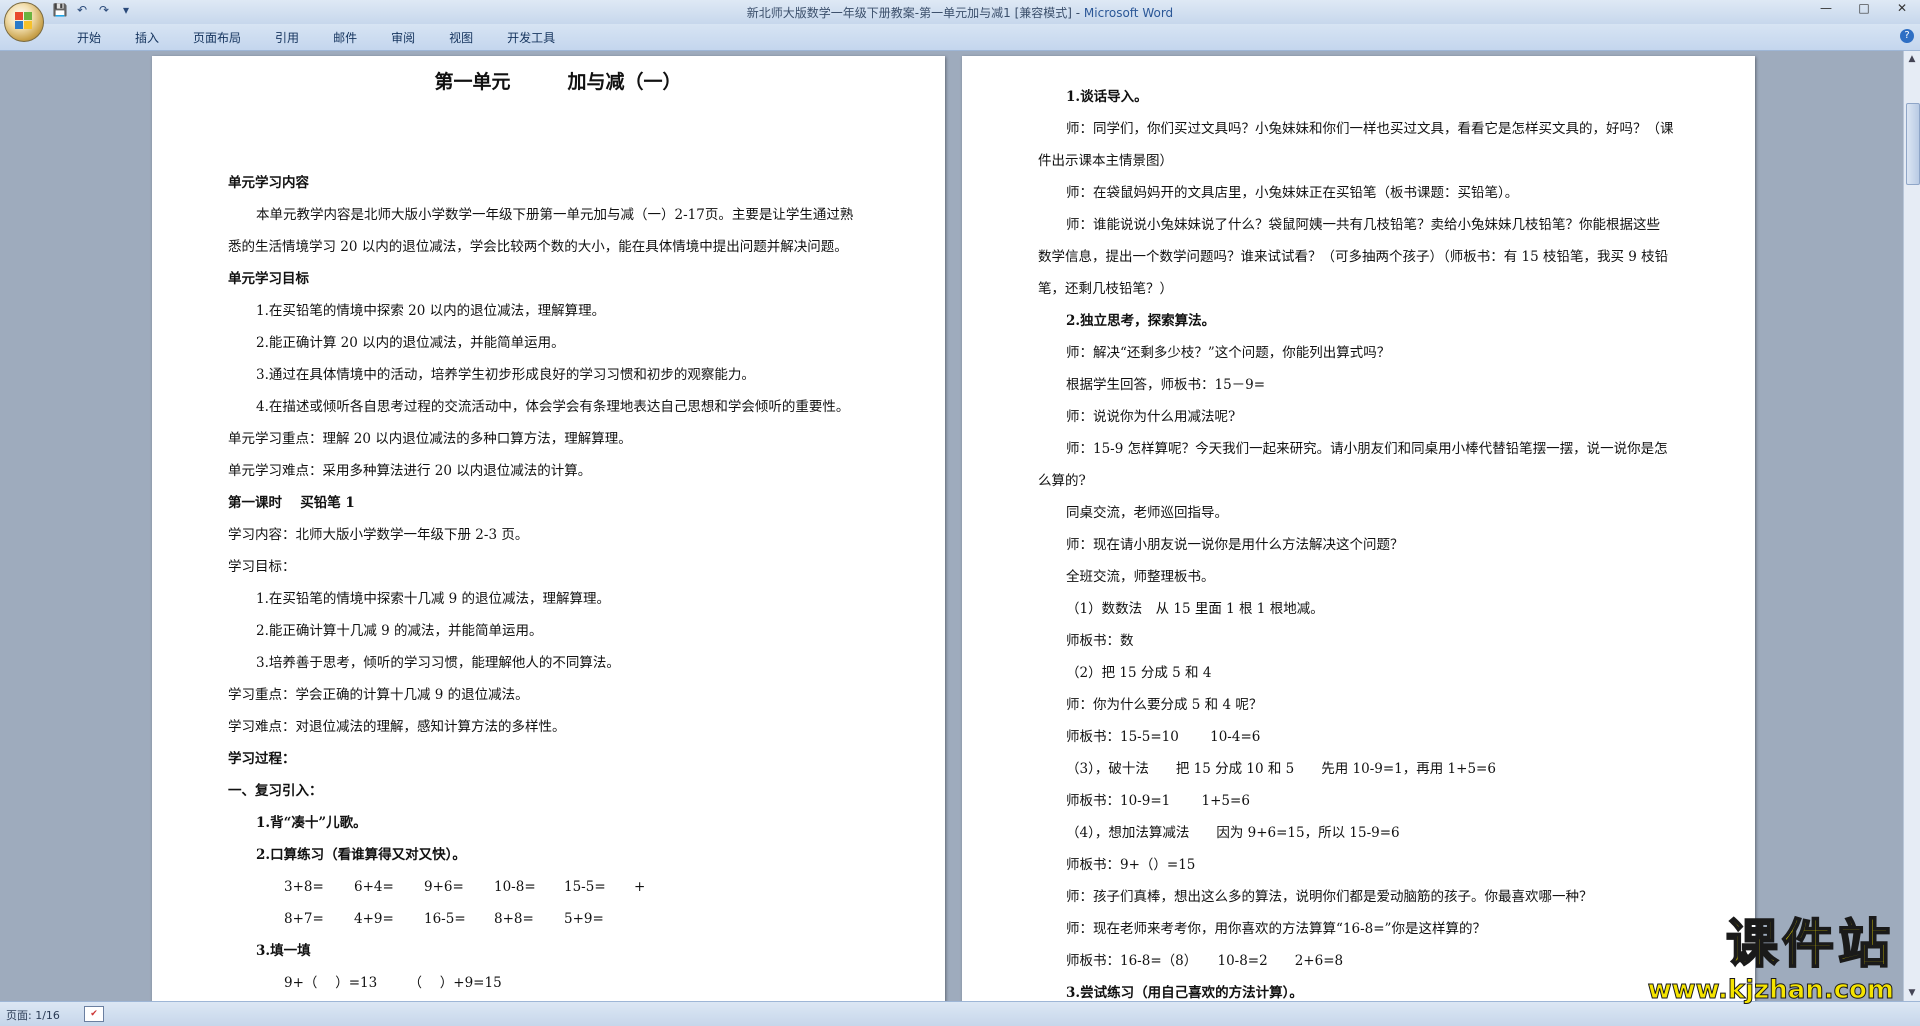  What do you see at coordinates (291, 503) in the screenshot?
I see `paragraph-line: 第一课时 买铅笔 1` at bounding box center [291, 503].